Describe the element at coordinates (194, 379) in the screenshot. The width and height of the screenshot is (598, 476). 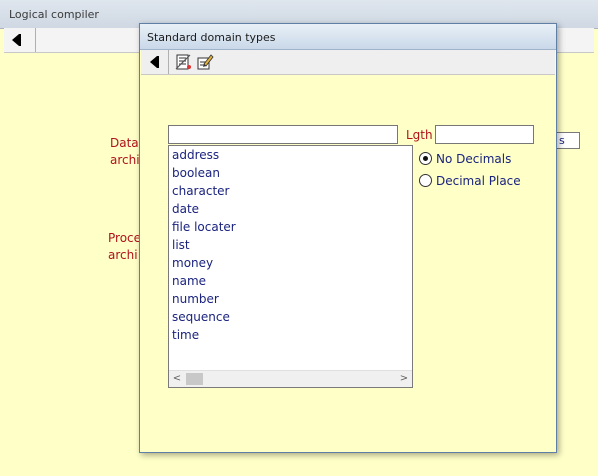
I see `scroll-thumb` at that location.